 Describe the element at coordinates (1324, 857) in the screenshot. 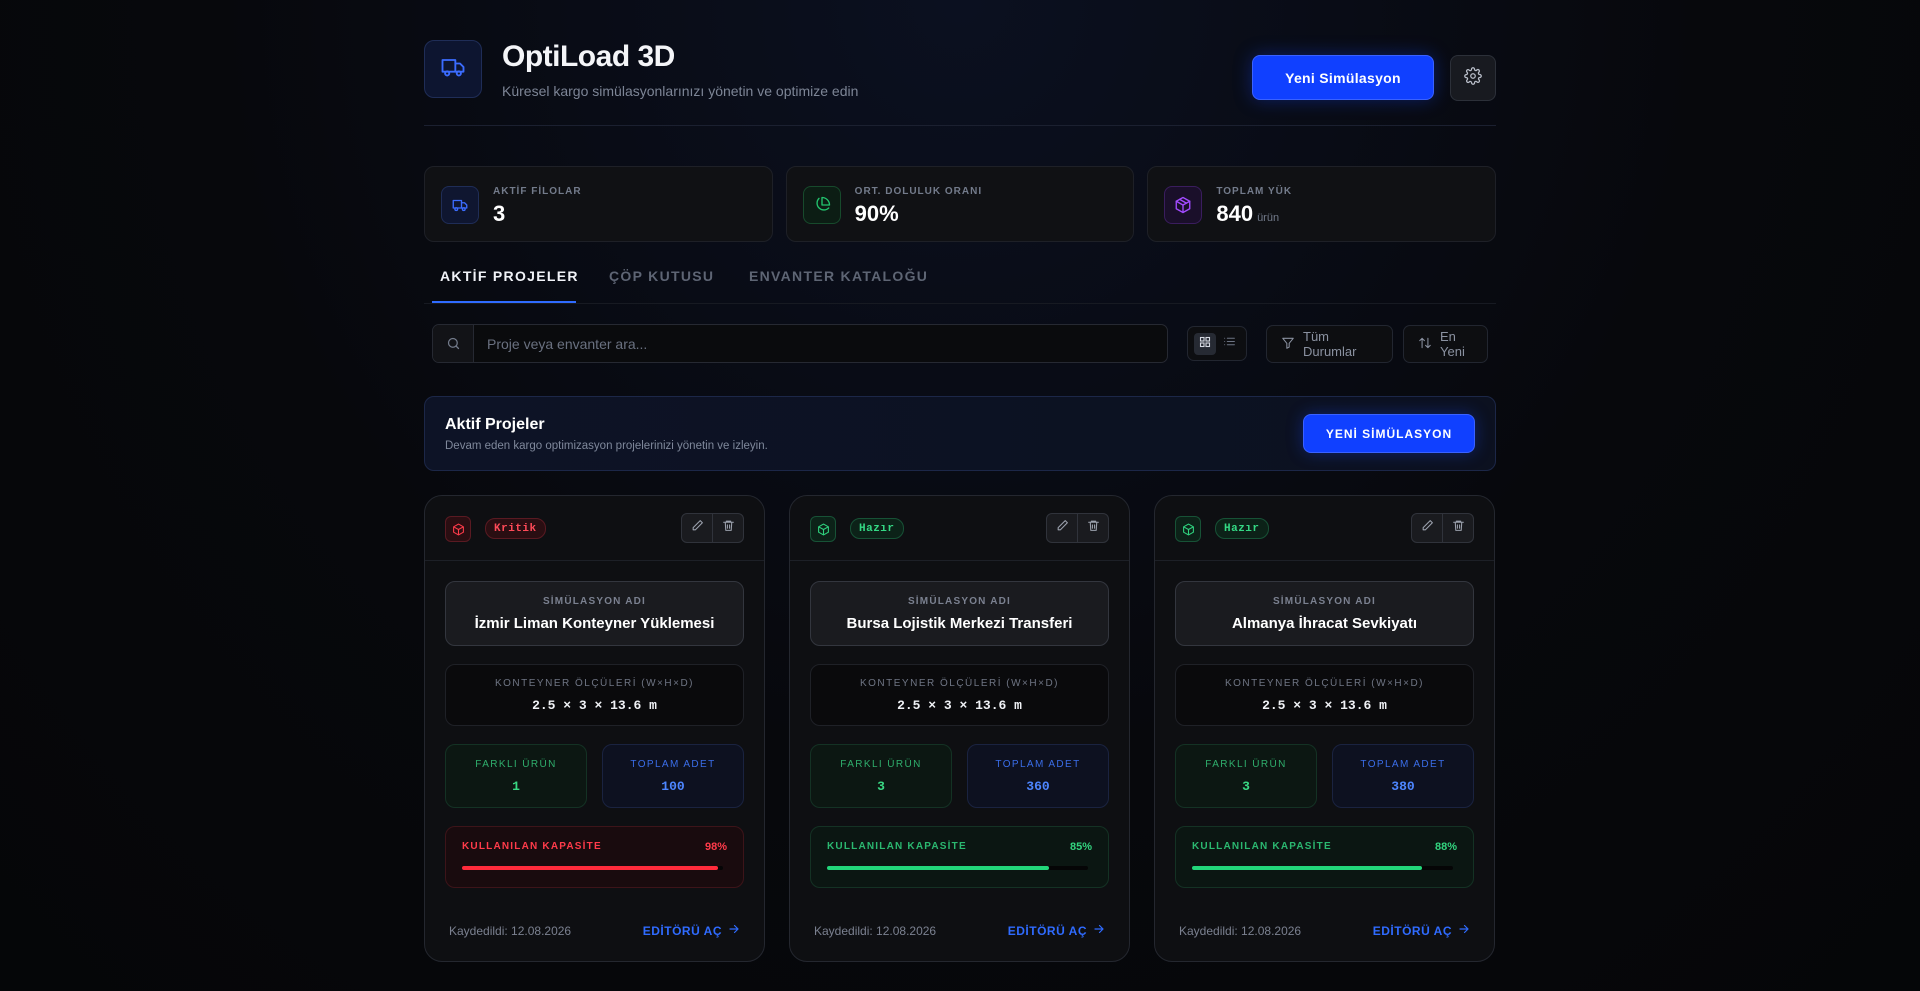

I see `capacity-box: KULLANILAN KAPASİTE 88%` at that location.